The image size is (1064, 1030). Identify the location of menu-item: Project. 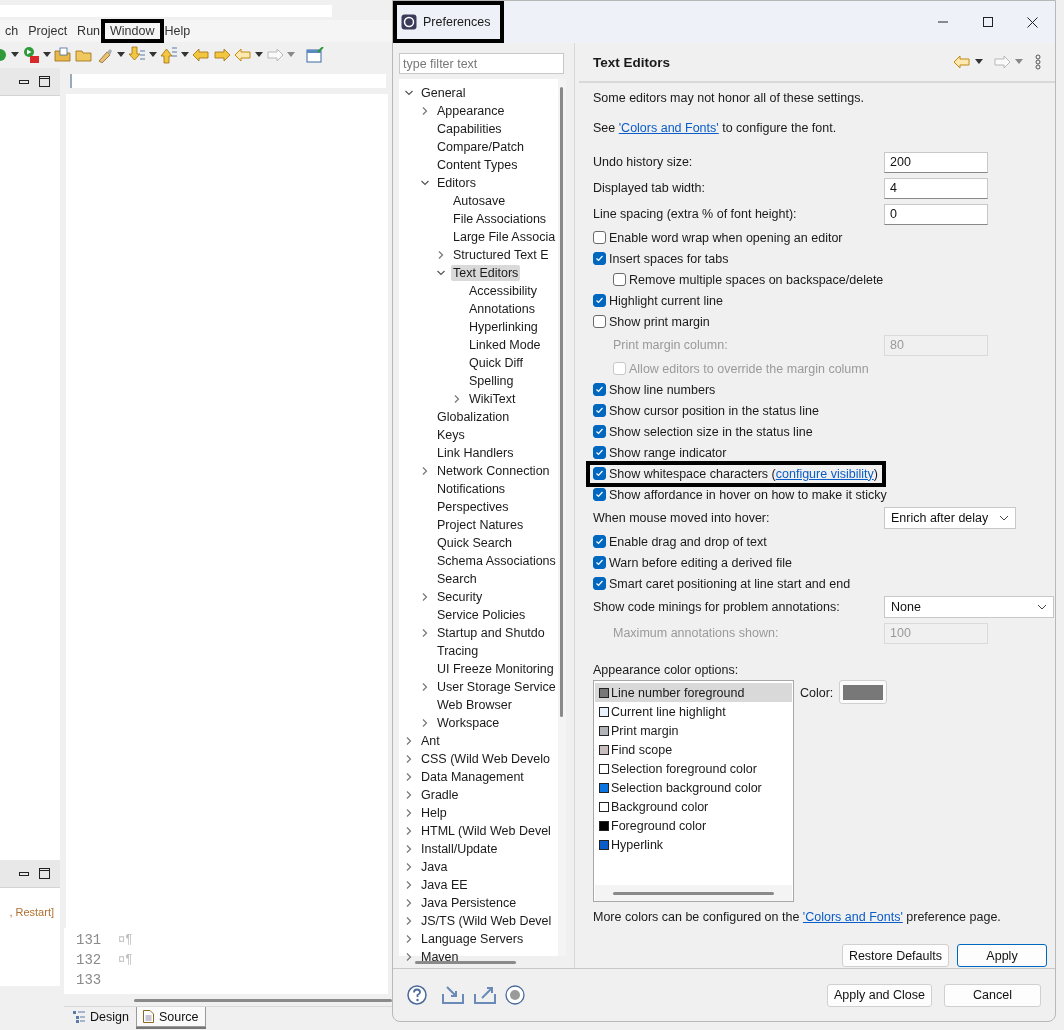
(48, 31).